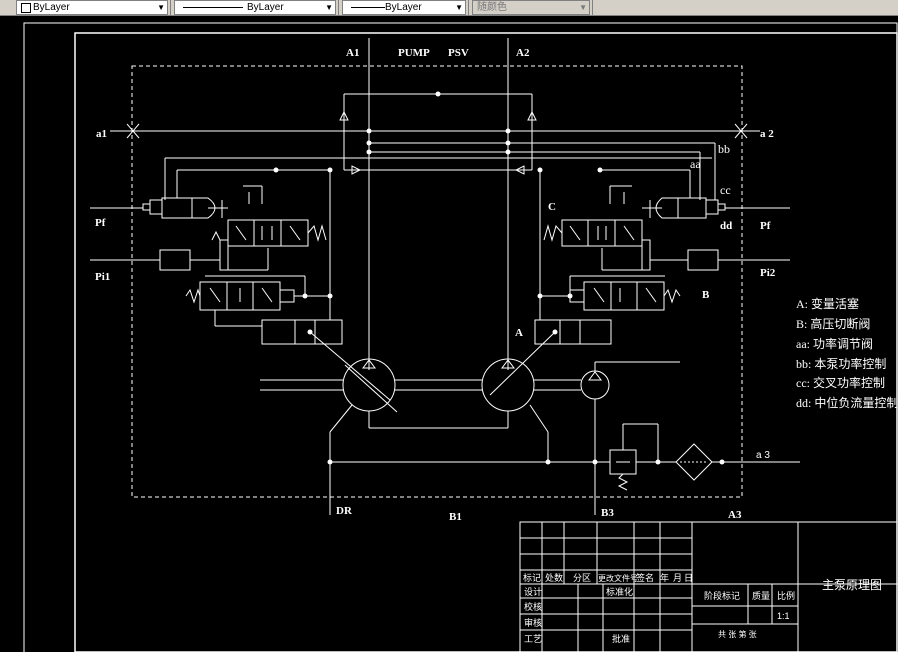  What do you see at coordinates (102, 277) in the screenshot?
I see `port-pi1-label: Pi1` at bounding box center [102, 277].